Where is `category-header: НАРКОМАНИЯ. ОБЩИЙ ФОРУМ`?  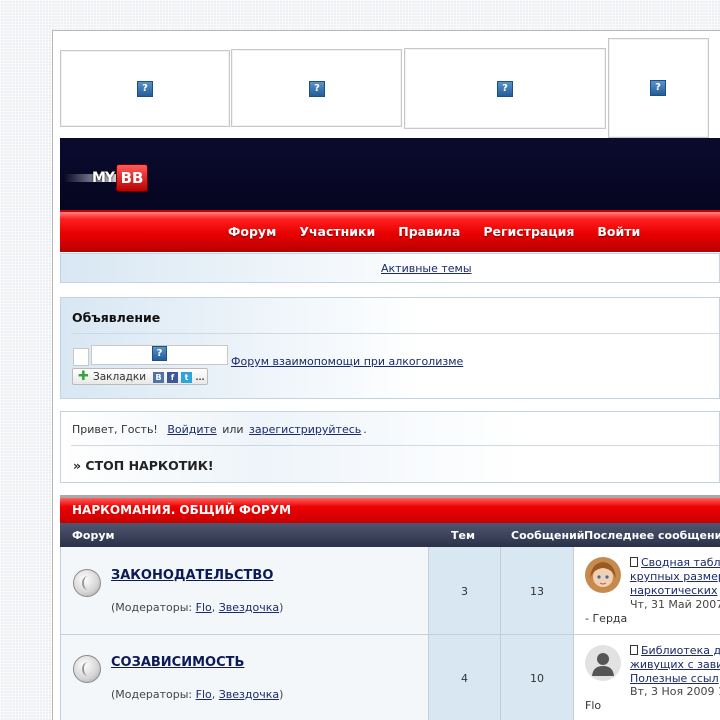 category-header: НАРКОМАНИЯ. ОБЩИЙ ФОРУМ is located at coordinates (390, 509).